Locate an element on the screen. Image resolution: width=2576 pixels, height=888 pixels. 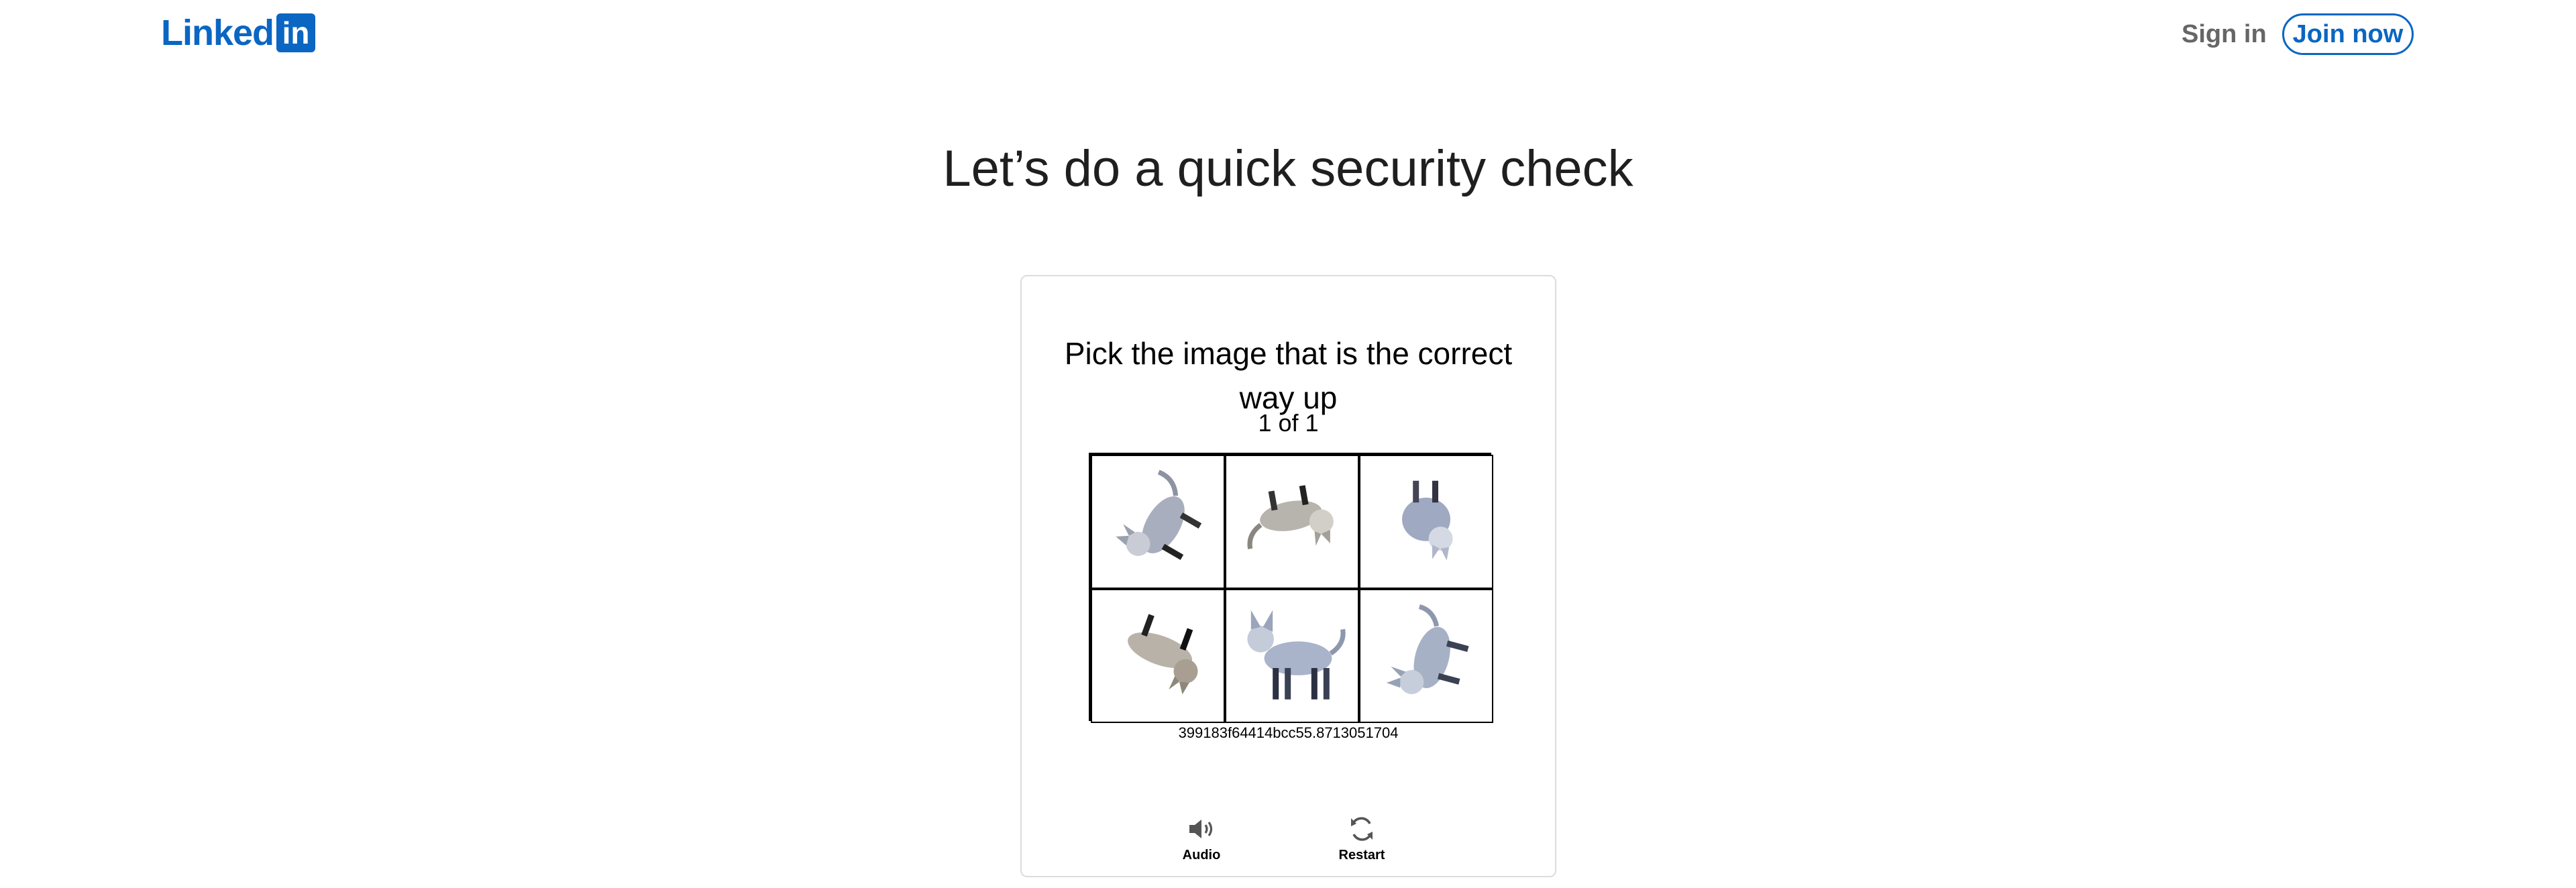
audio-button: Audio is located at coordinates (1201, 838).